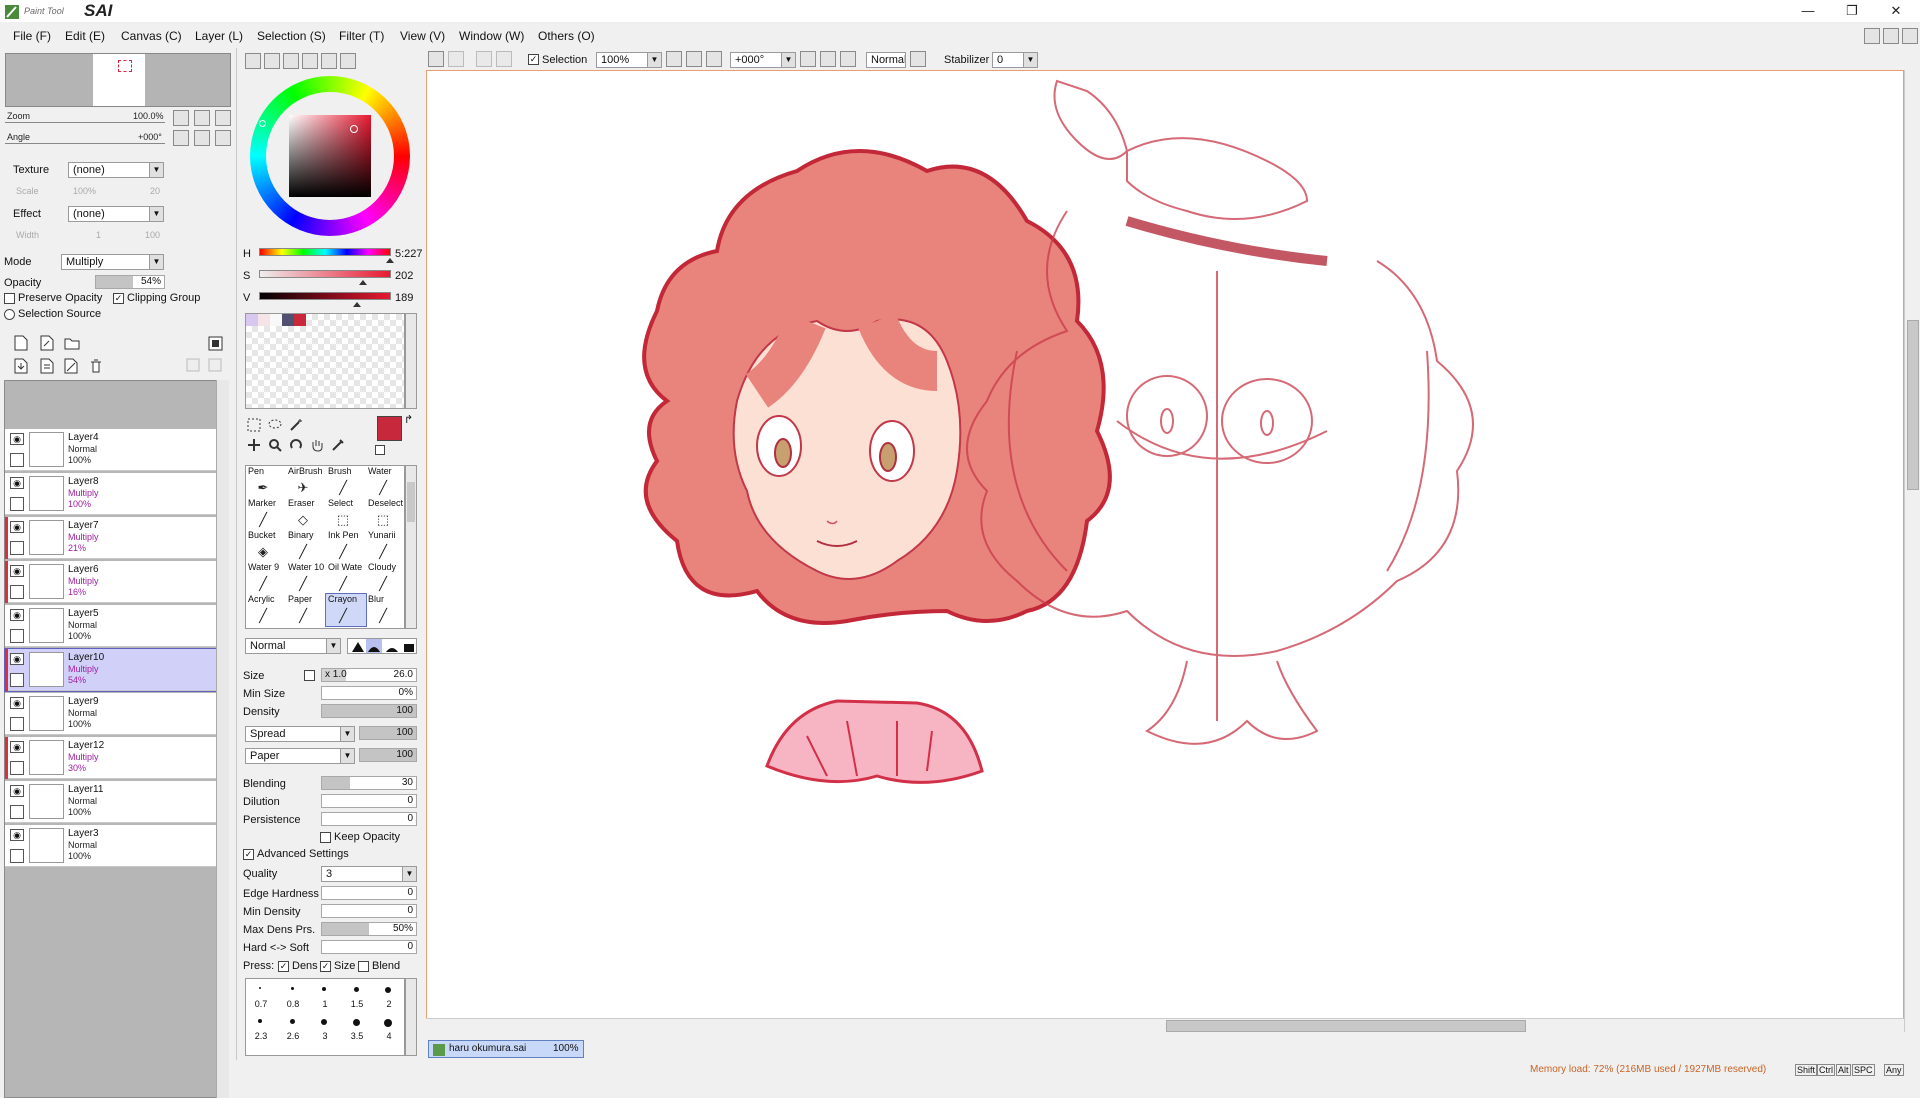 The width and height of the screenshot is (1920, 1098). What do you see at coordinates (254, 425) in the screenshot?
I see `rect-select-icon` at bounding box center [254, 425].